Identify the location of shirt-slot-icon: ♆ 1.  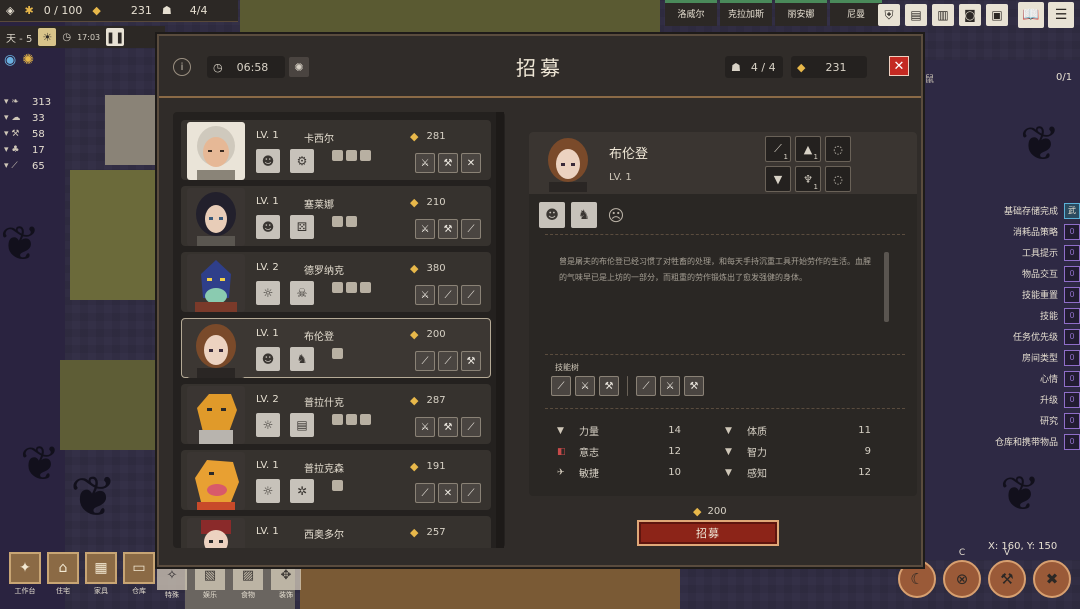
(808, 179).